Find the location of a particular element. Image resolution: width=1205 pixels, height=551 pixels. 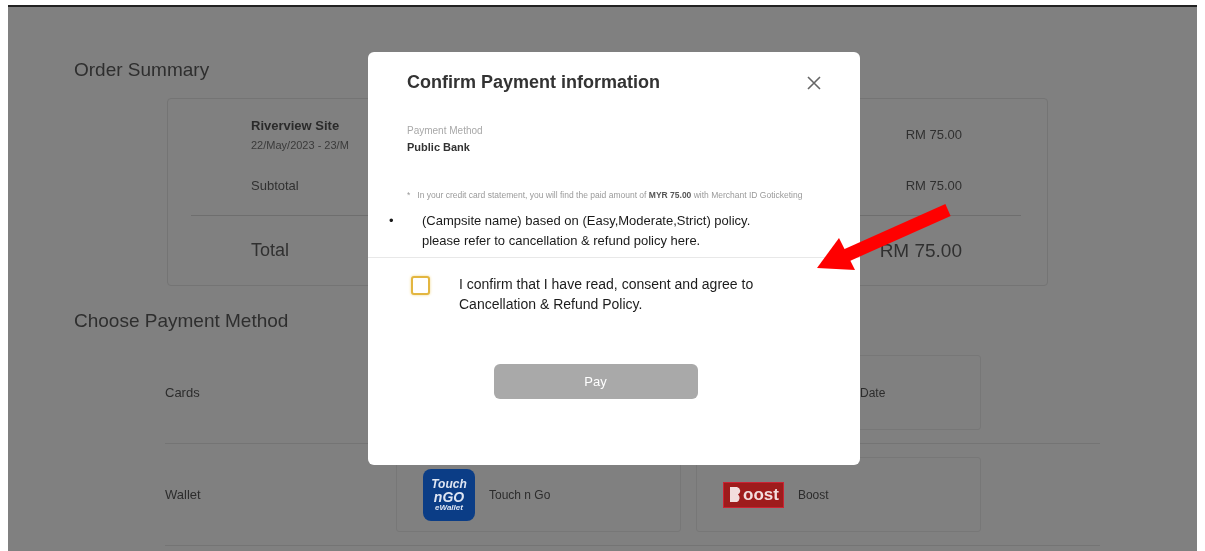

total-value: RM 75.00 is located at coordinates (920, 250).